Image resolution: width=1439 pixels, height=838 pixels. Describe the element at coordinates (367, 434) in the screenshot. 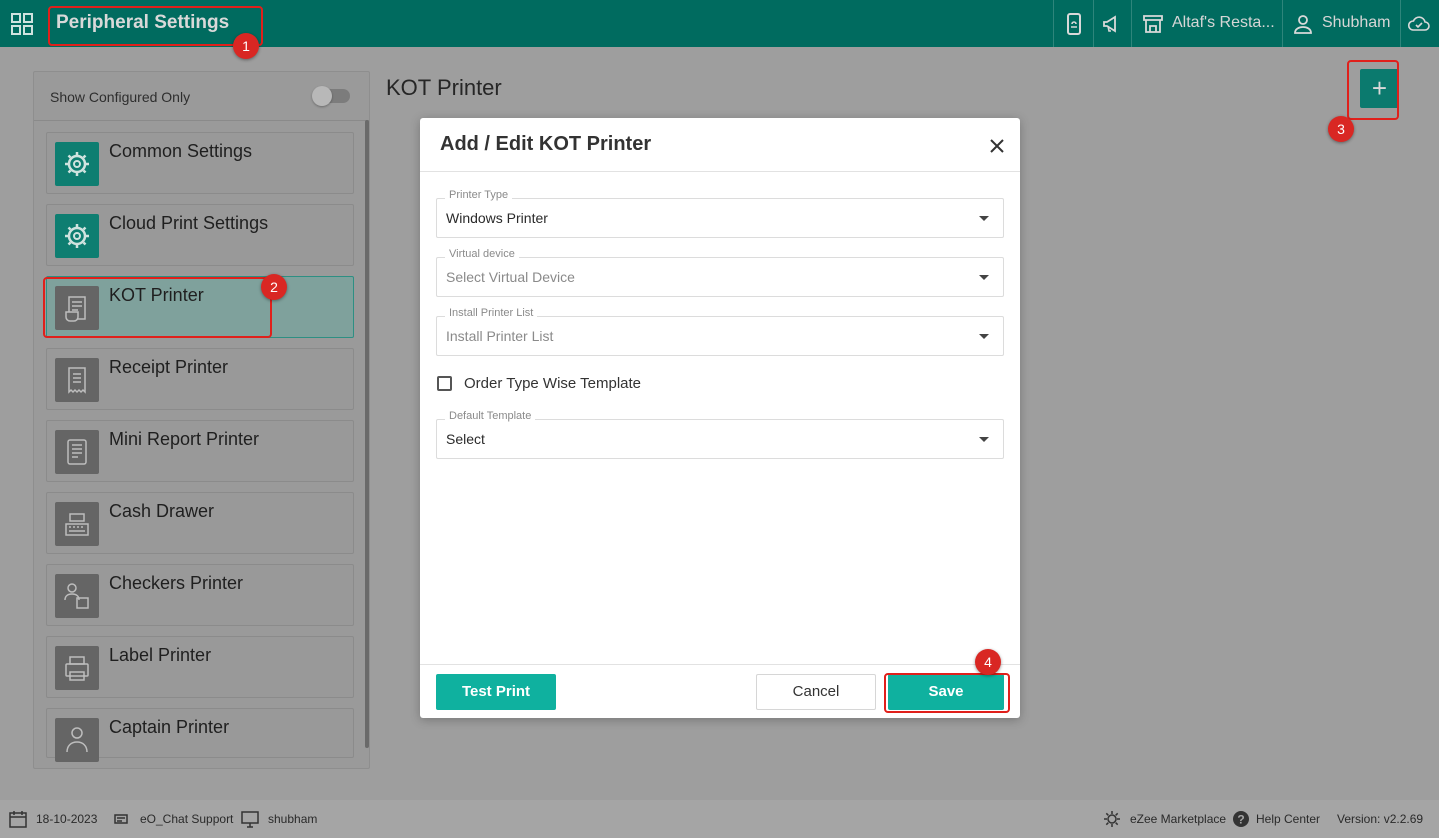

I see `sidebar-scrollbar` at that location.